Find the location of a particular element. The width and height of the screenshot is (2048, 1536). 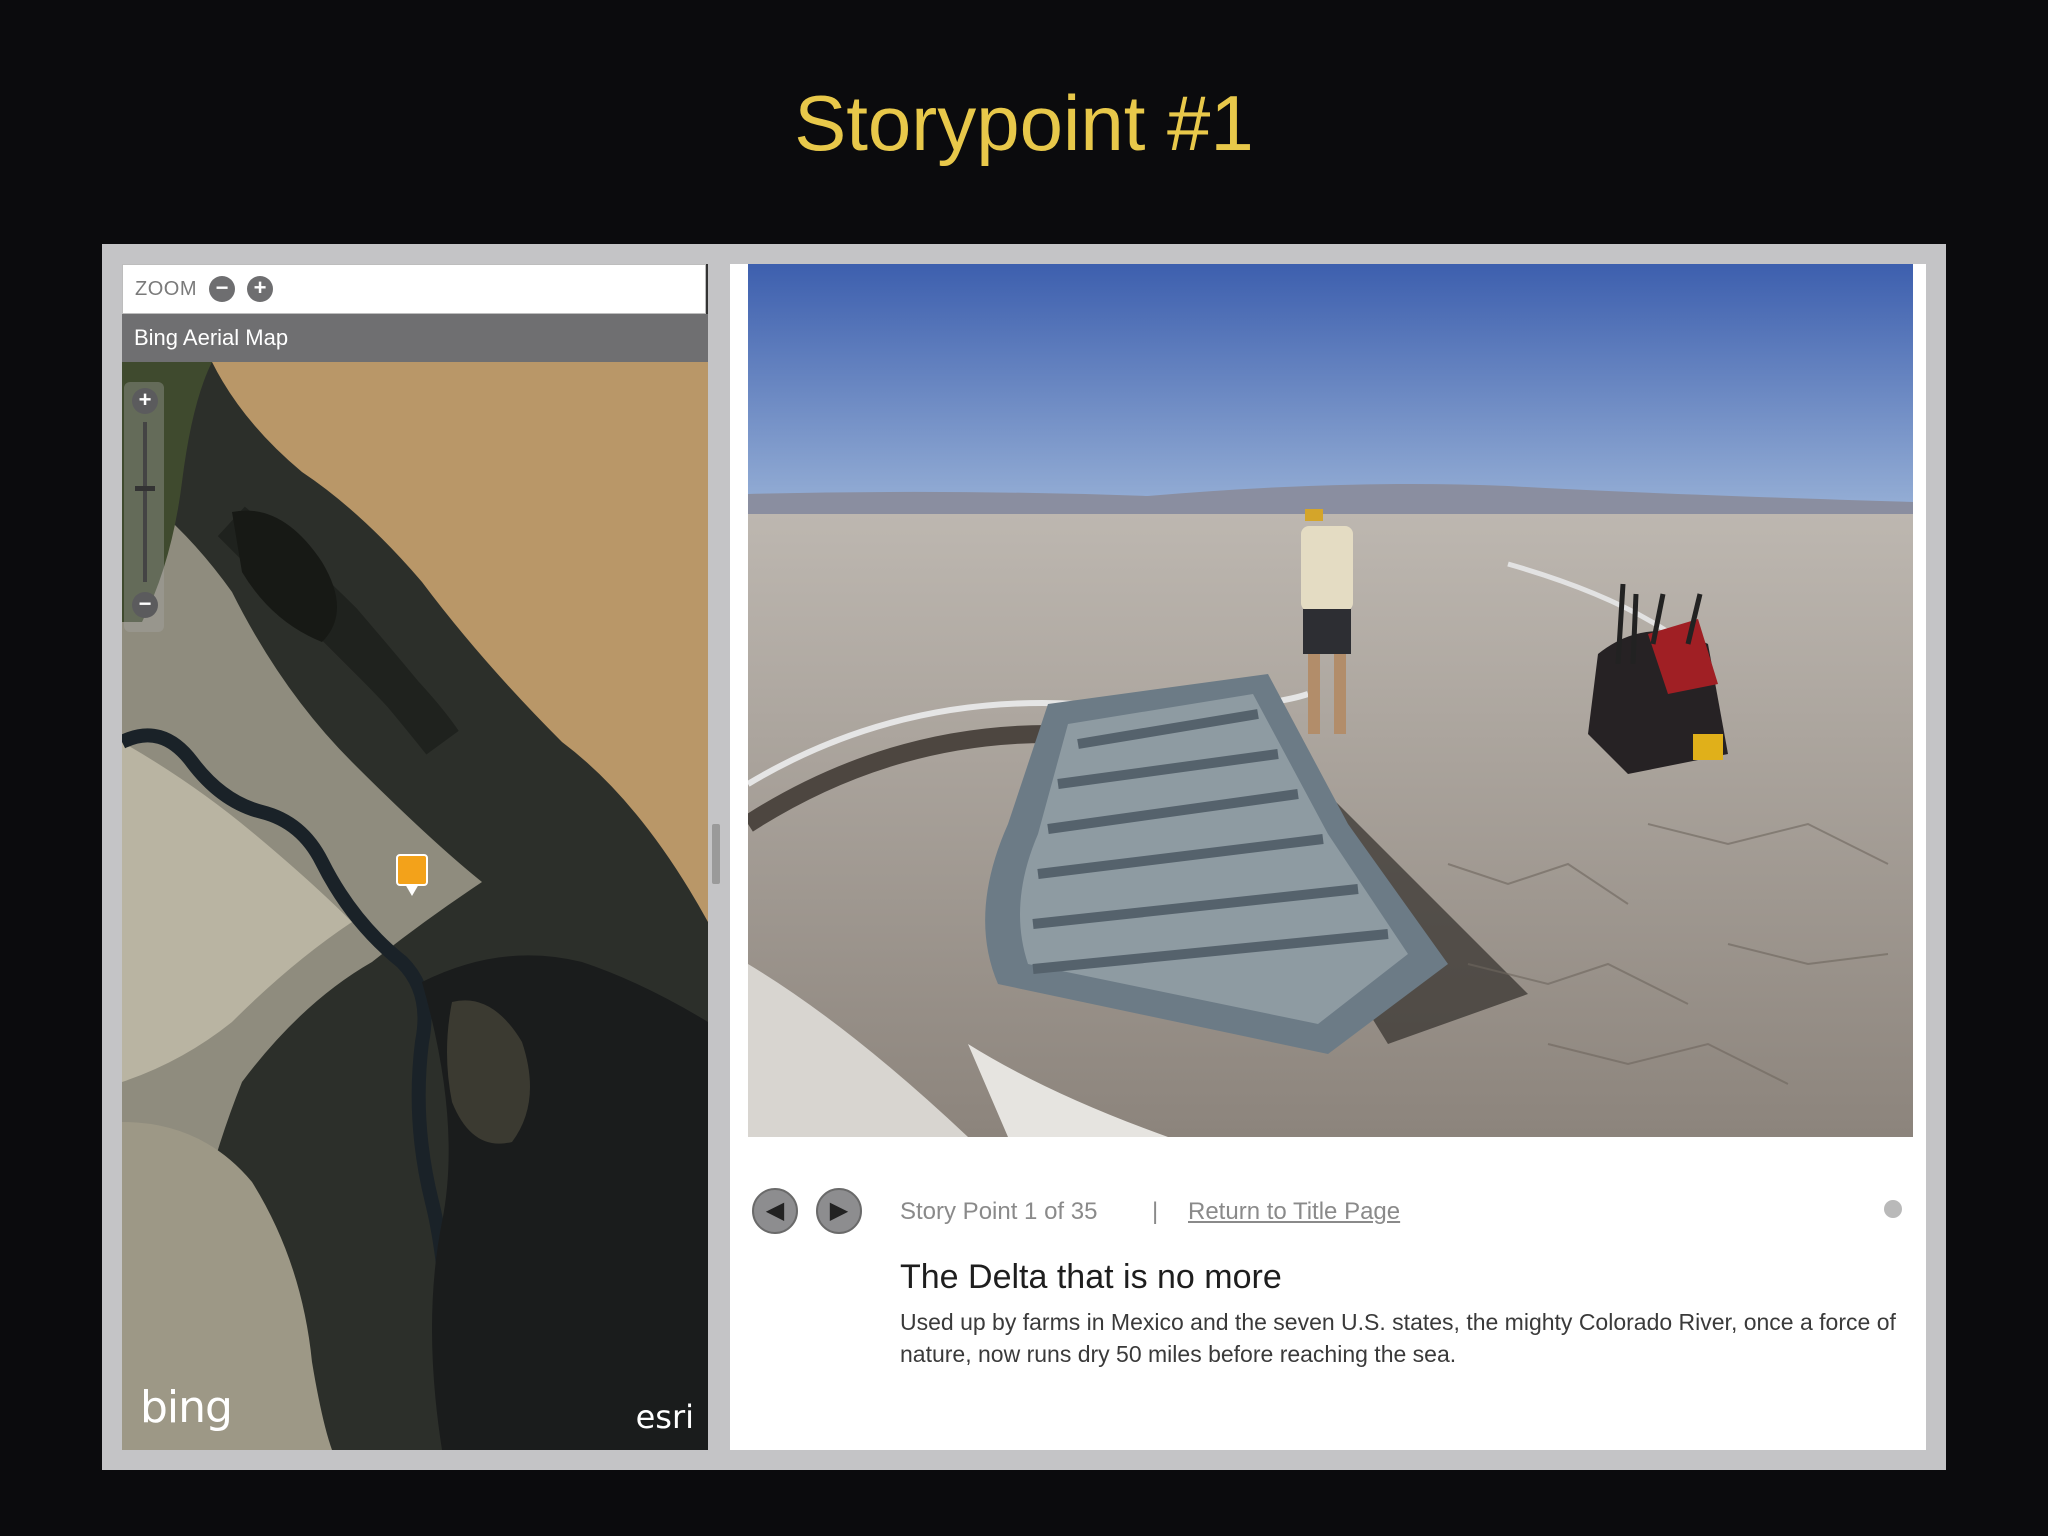

slider-zoom-in-button: + is located at coordinates (145, 401).